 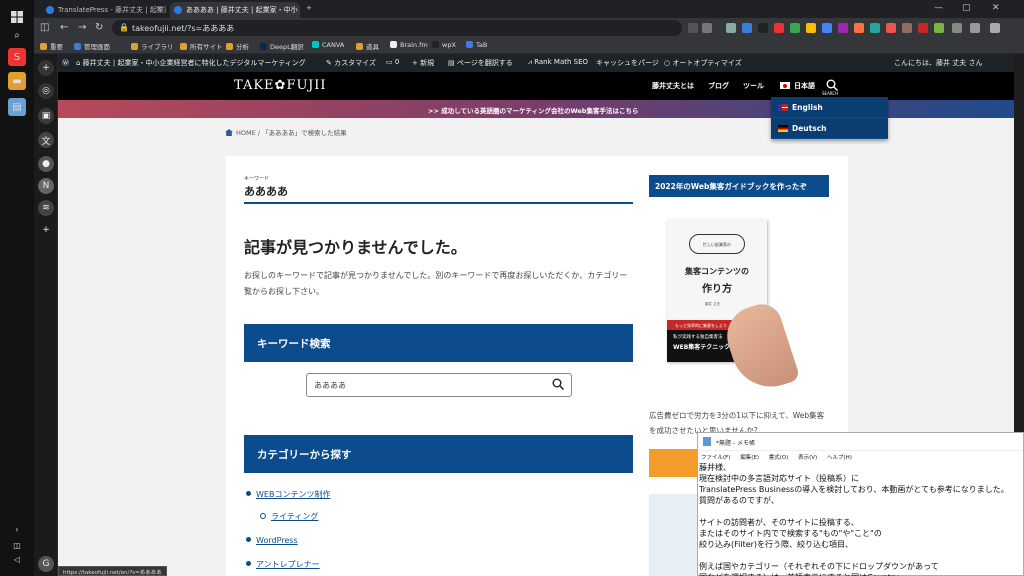 What do you see at coordinates (46, 116) in the screenshot?
I see `app-icon: ▣` at bounding box center [46, 116].